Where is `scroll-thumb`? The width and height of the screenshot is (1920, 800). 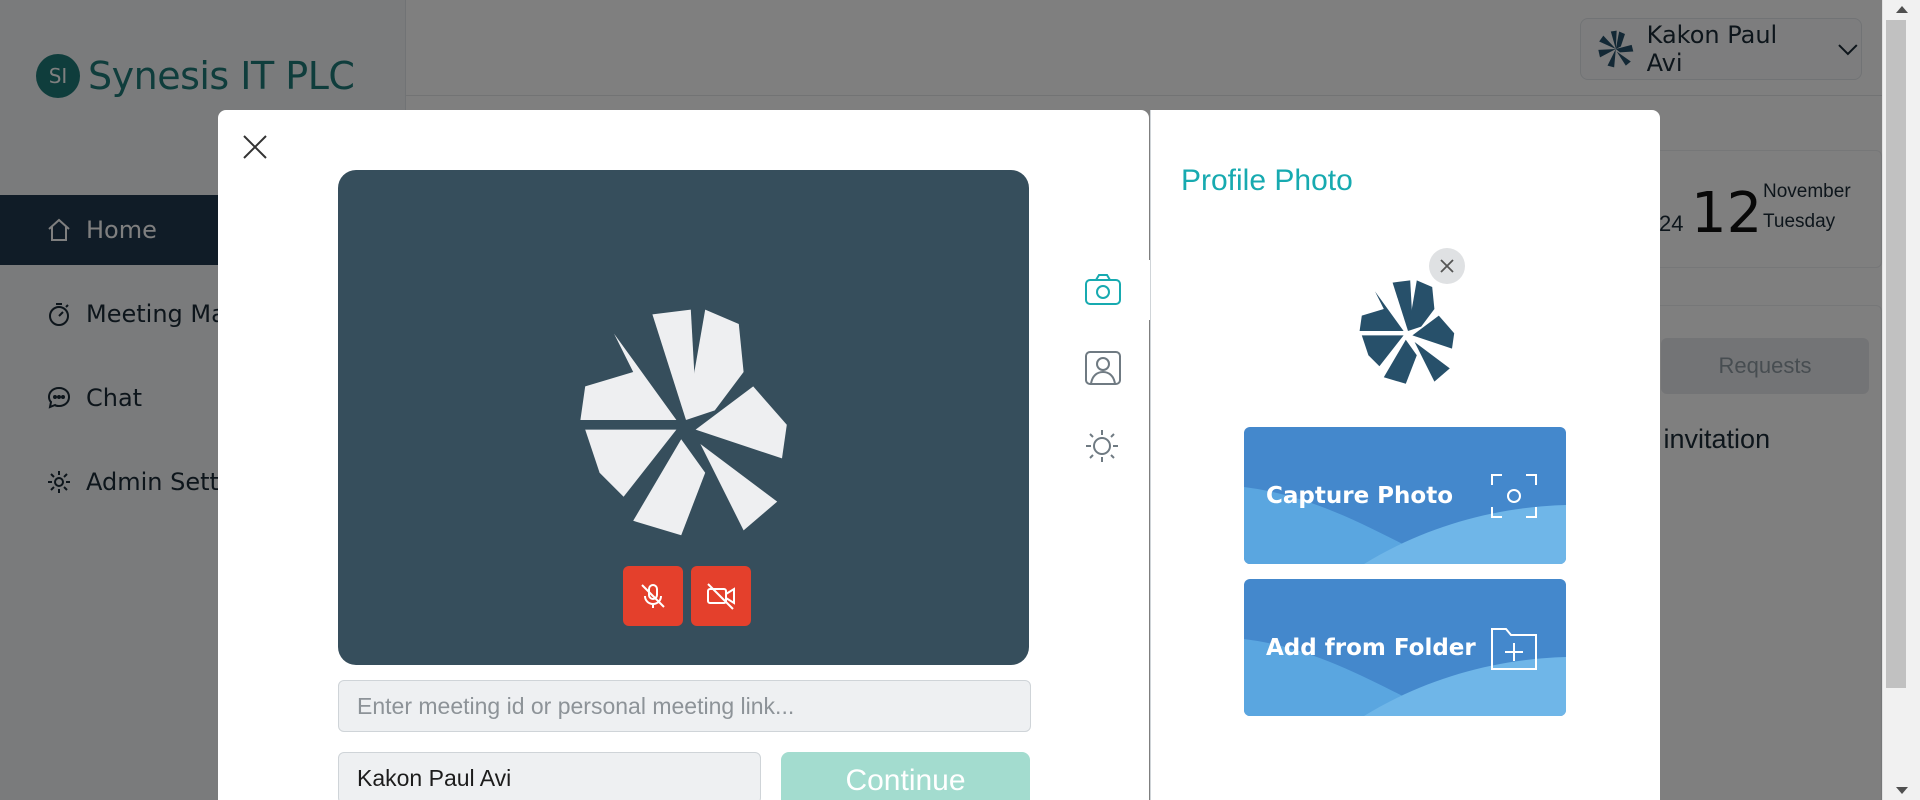 scroll-thumb is located at coordinates (1896, 354).